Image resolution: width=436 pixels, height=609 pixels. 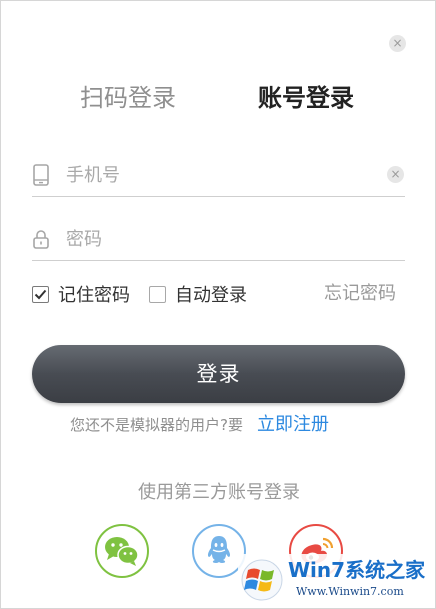 What do you see at coordinates (218, 374) in the screenshot?
I see `login-button: 登录` at bounding box center [218, 374].